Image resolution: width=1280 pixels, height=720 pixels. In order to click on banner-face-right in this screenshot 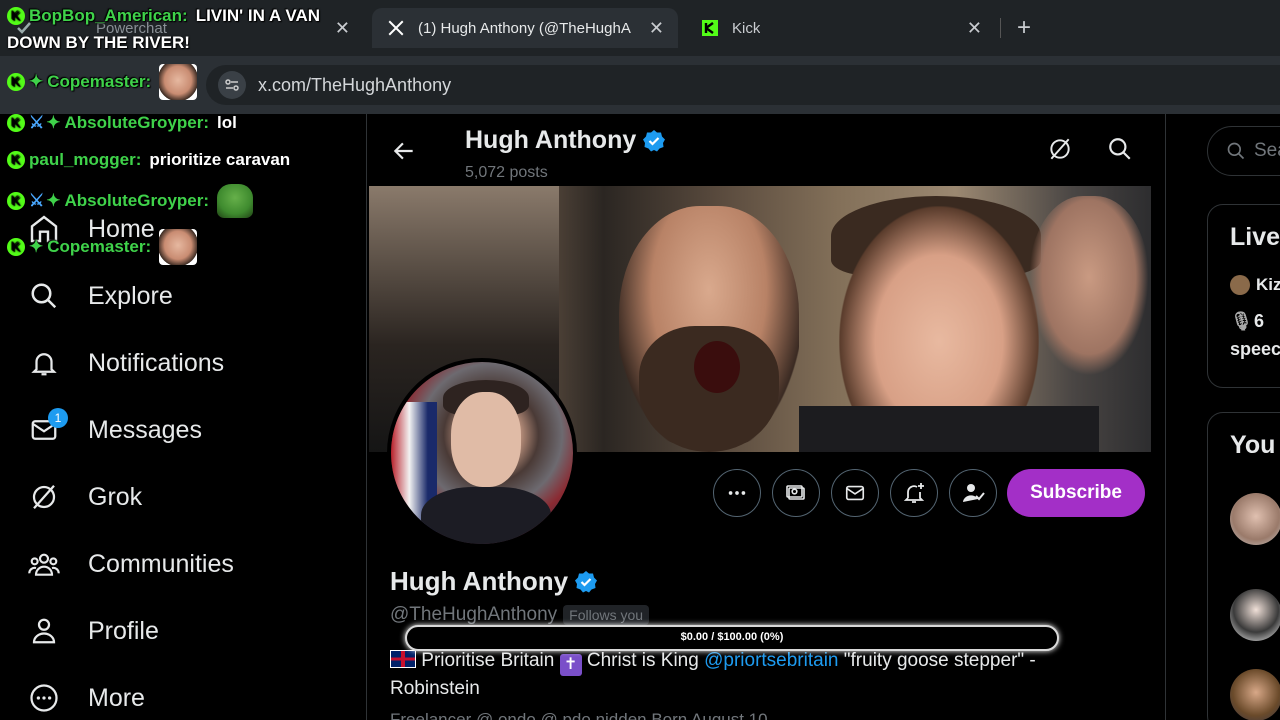, I will do `click(1089, 286)`.